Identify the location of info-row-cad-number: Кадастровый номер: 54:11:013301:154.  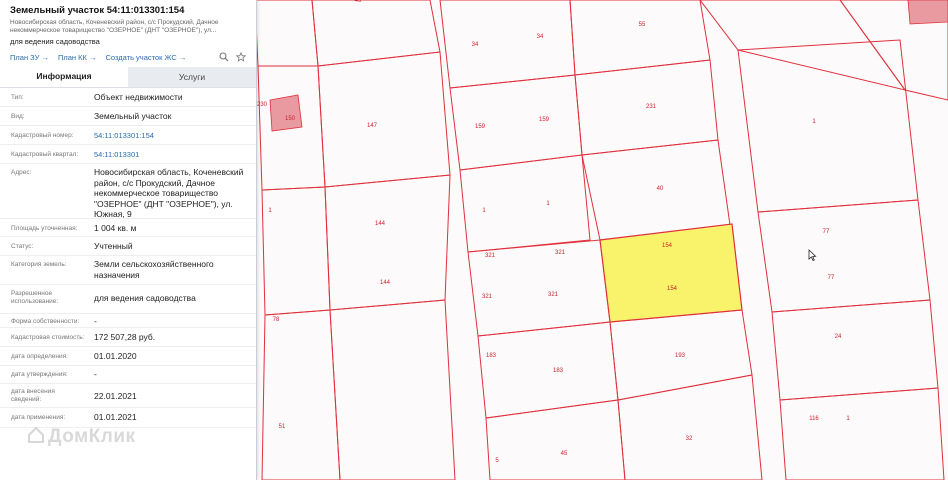
(128, 135).